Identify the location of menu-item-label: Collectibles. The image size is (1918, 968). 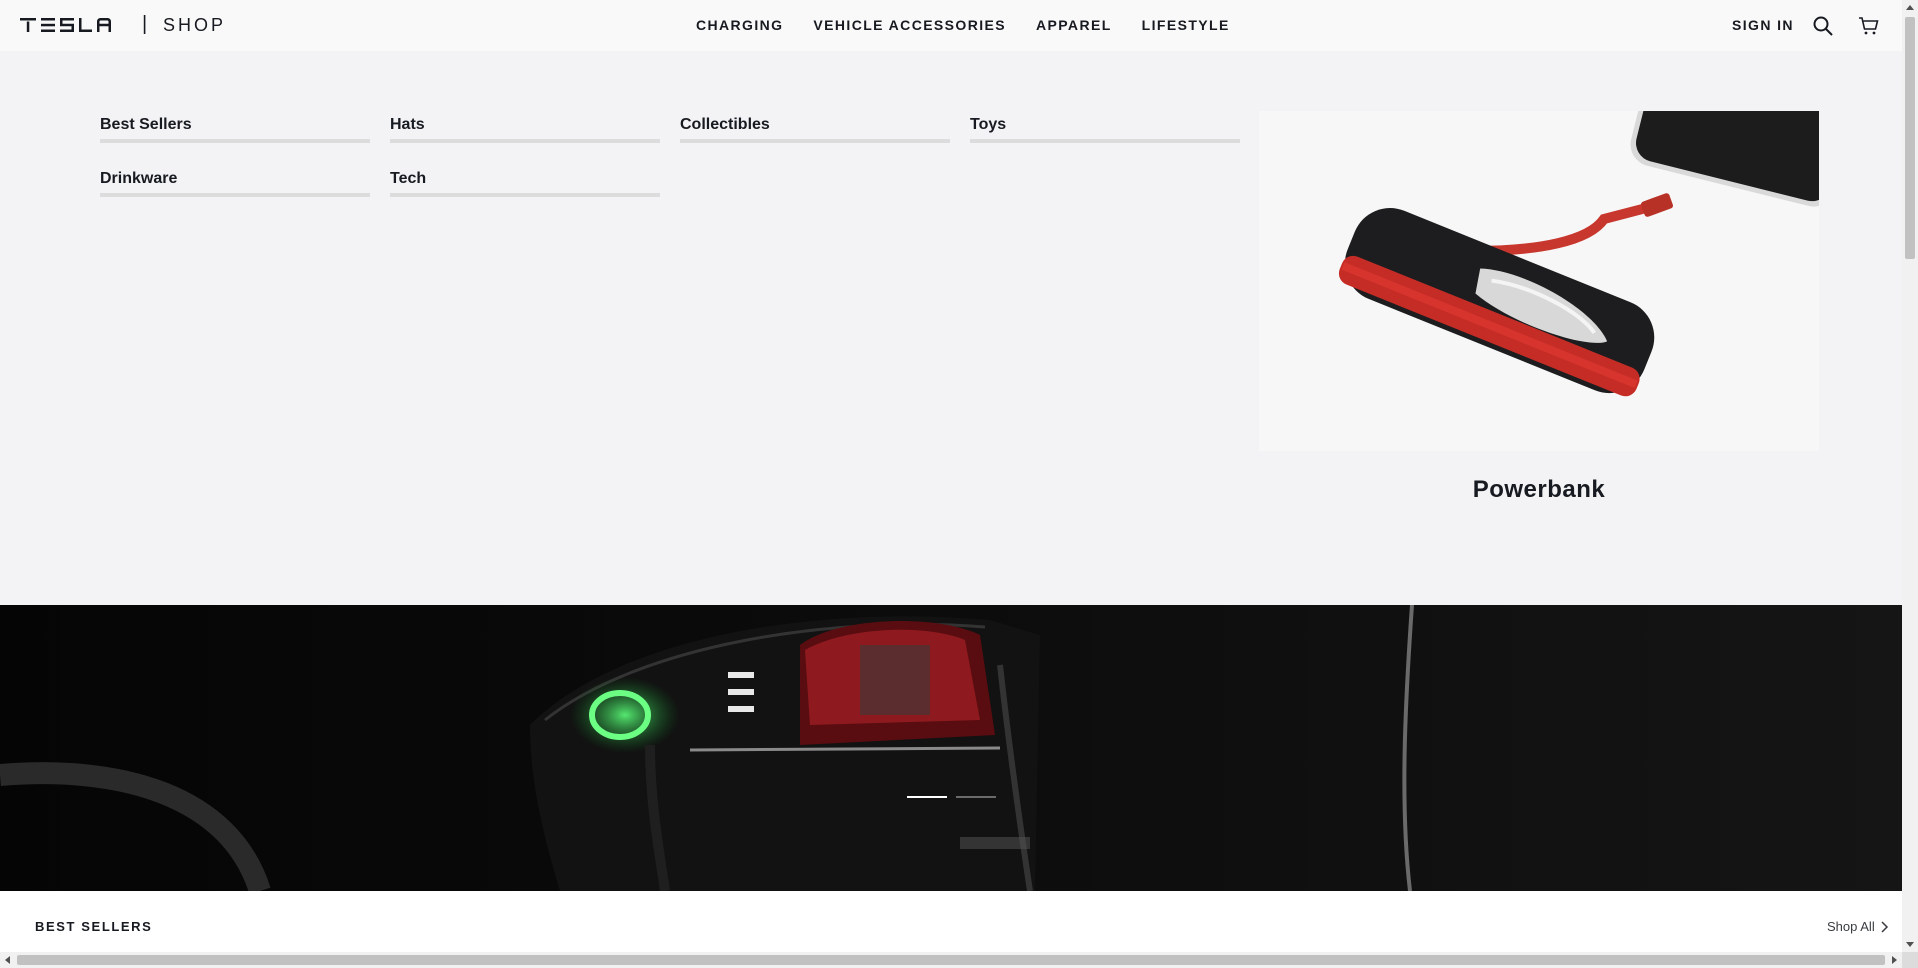
(725, 124).